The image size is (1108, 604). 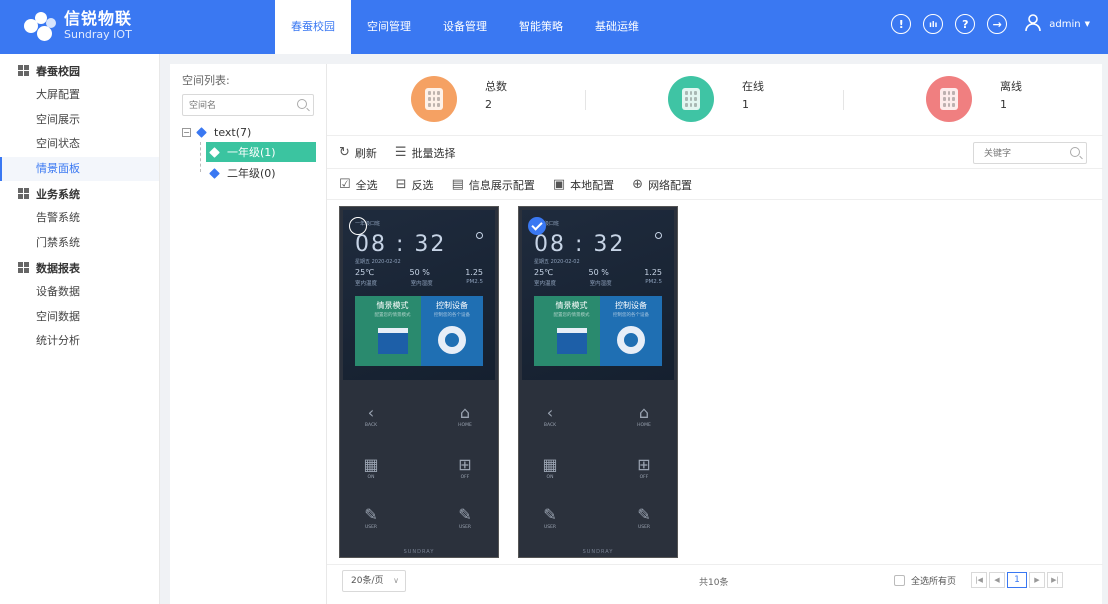 I want to click on tree-node-grade-2: 二年级(0), so click(x=241, y=173).